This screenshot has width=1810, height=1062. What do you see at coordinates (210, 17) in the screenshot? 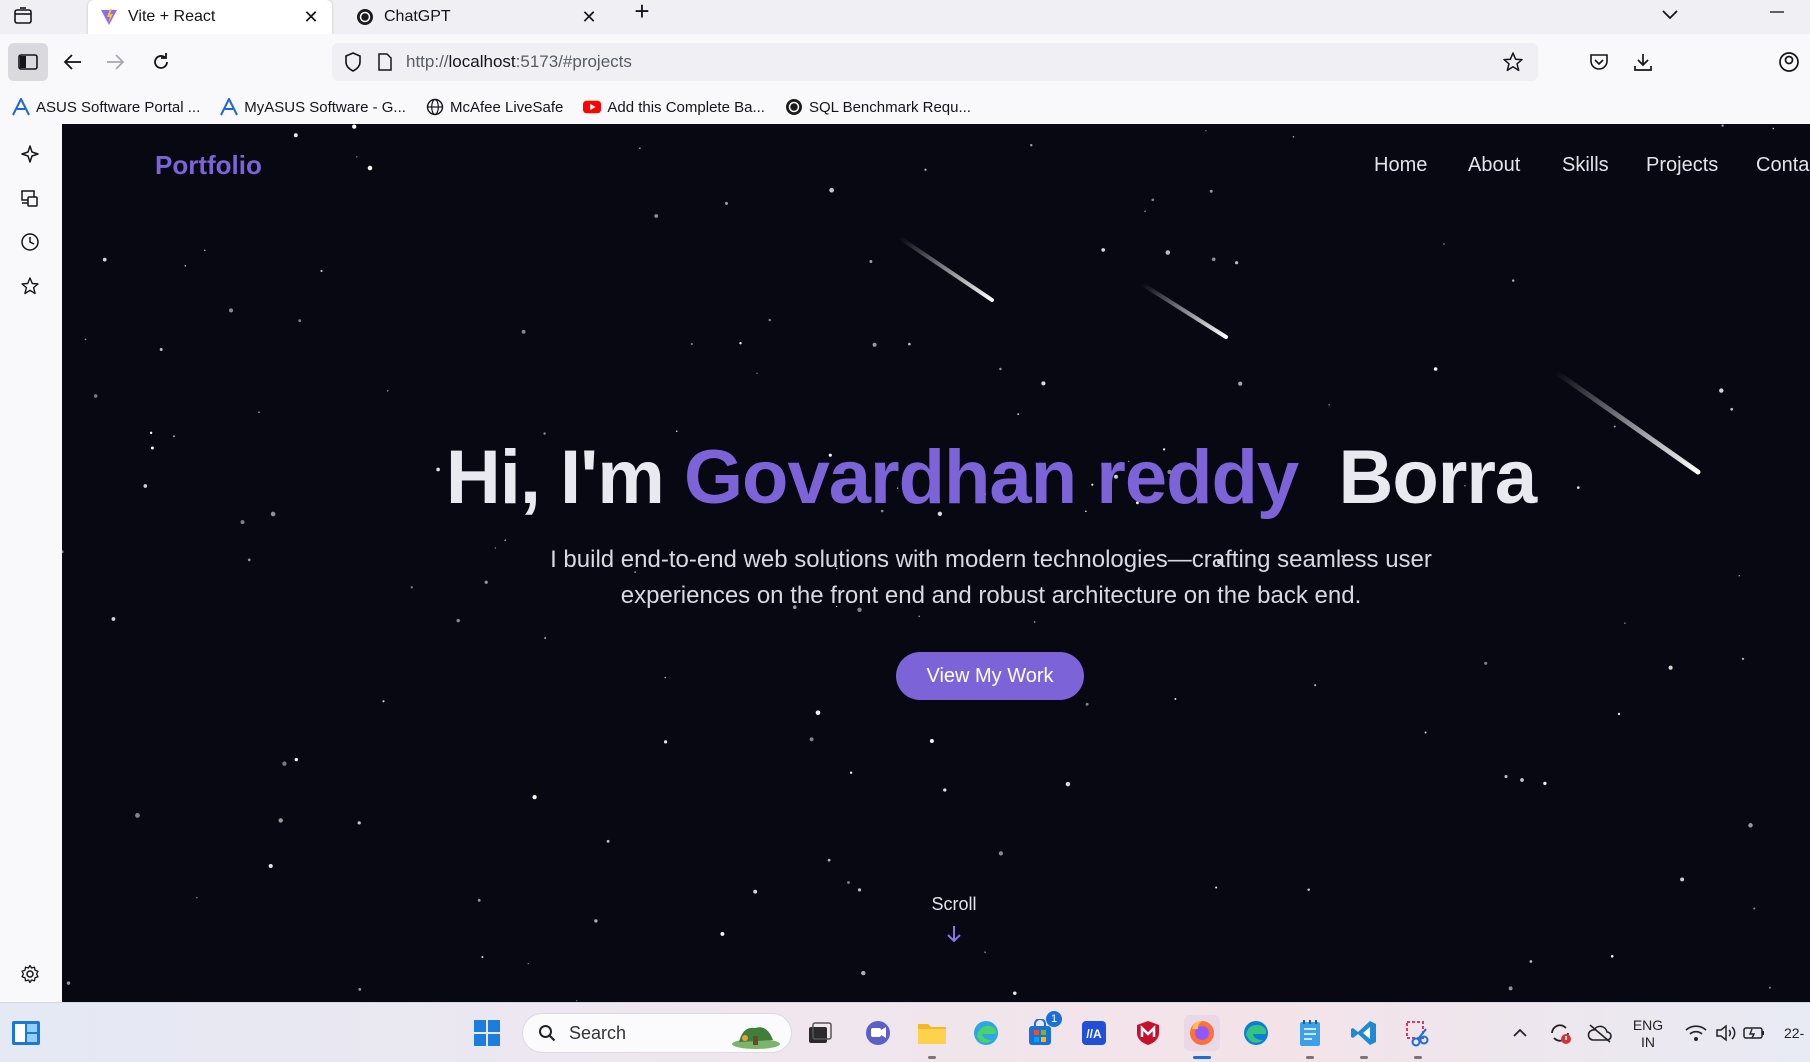
I see `tab-vite-react: Vite + React ✕` at bounding box center [210, 17].